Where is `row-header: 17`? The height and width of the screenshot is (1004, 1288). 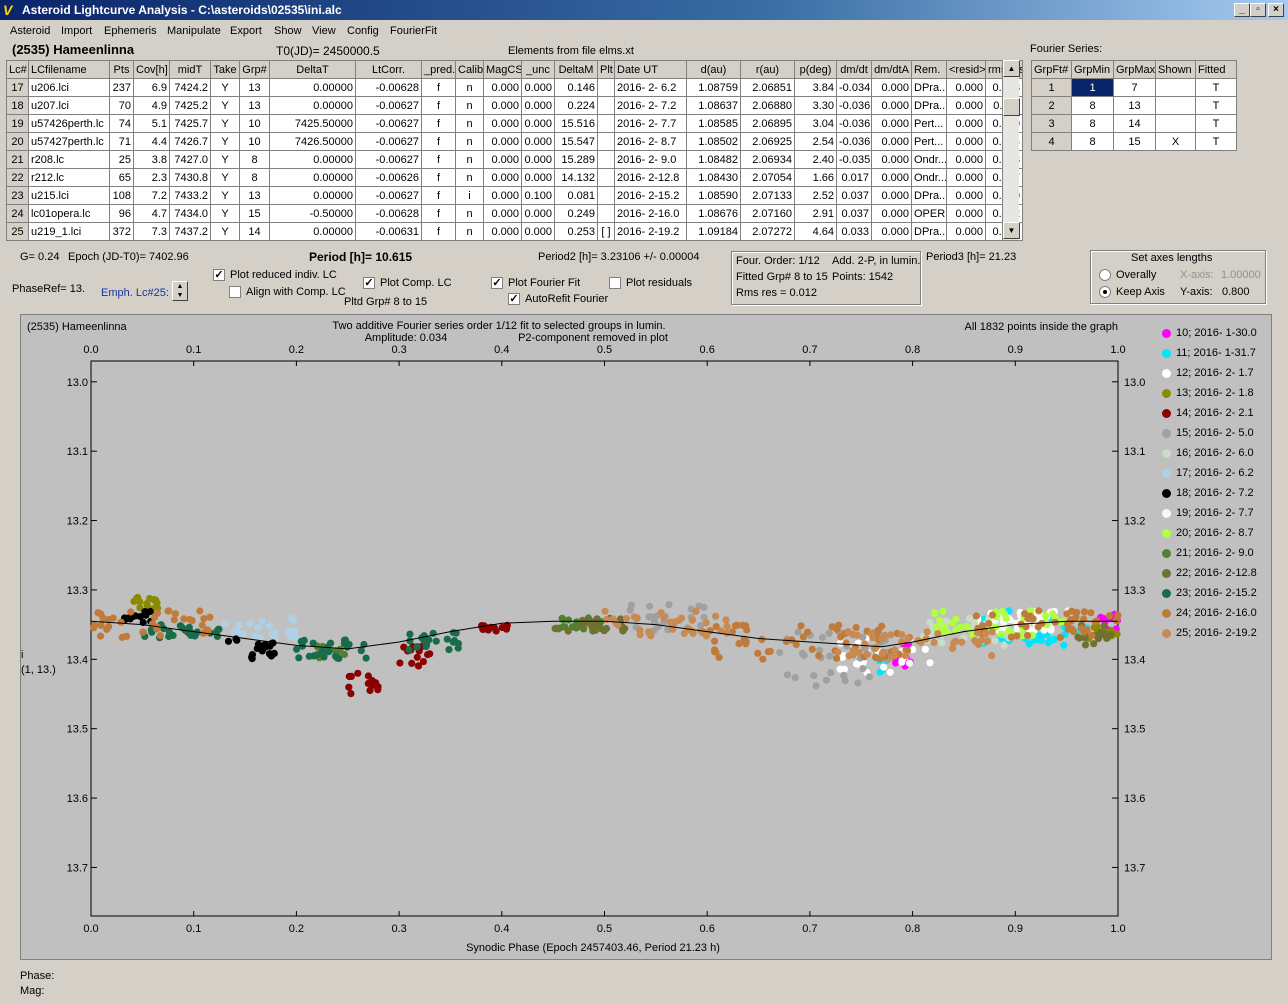
row-header: 17 is located at coordinates (17, 87).